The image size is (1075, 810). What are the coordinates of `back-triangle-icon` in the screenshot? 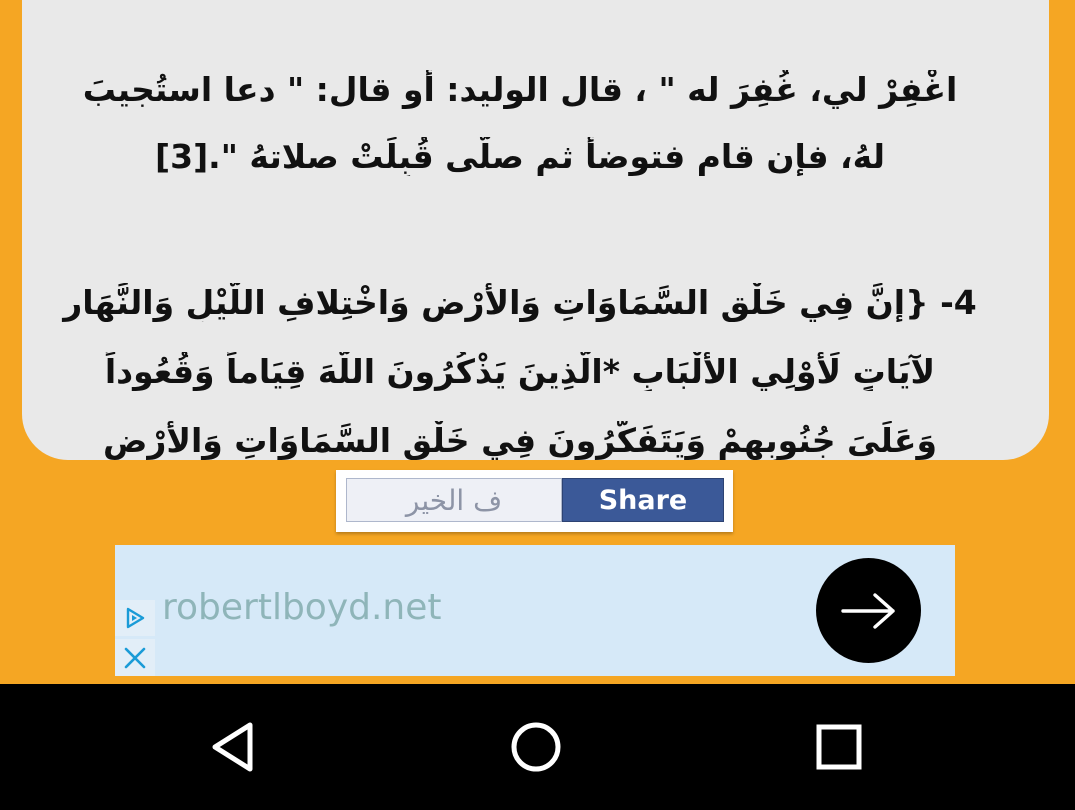 It's located at (232, 747).